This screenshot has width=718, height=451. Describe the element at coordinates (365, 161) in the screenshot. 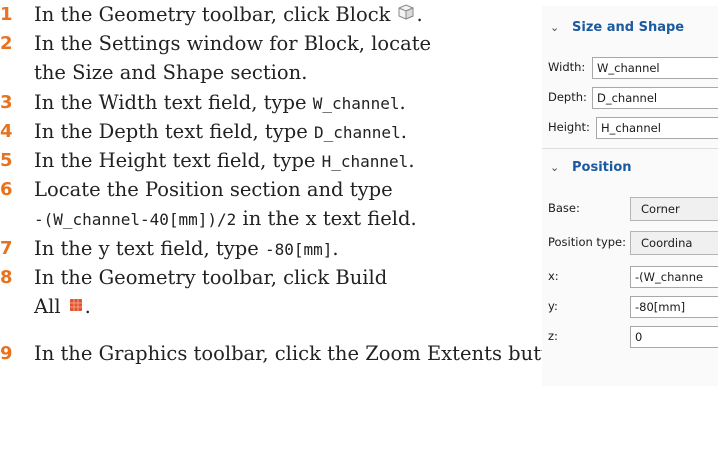

I see `code-value: H_channel` at that location.